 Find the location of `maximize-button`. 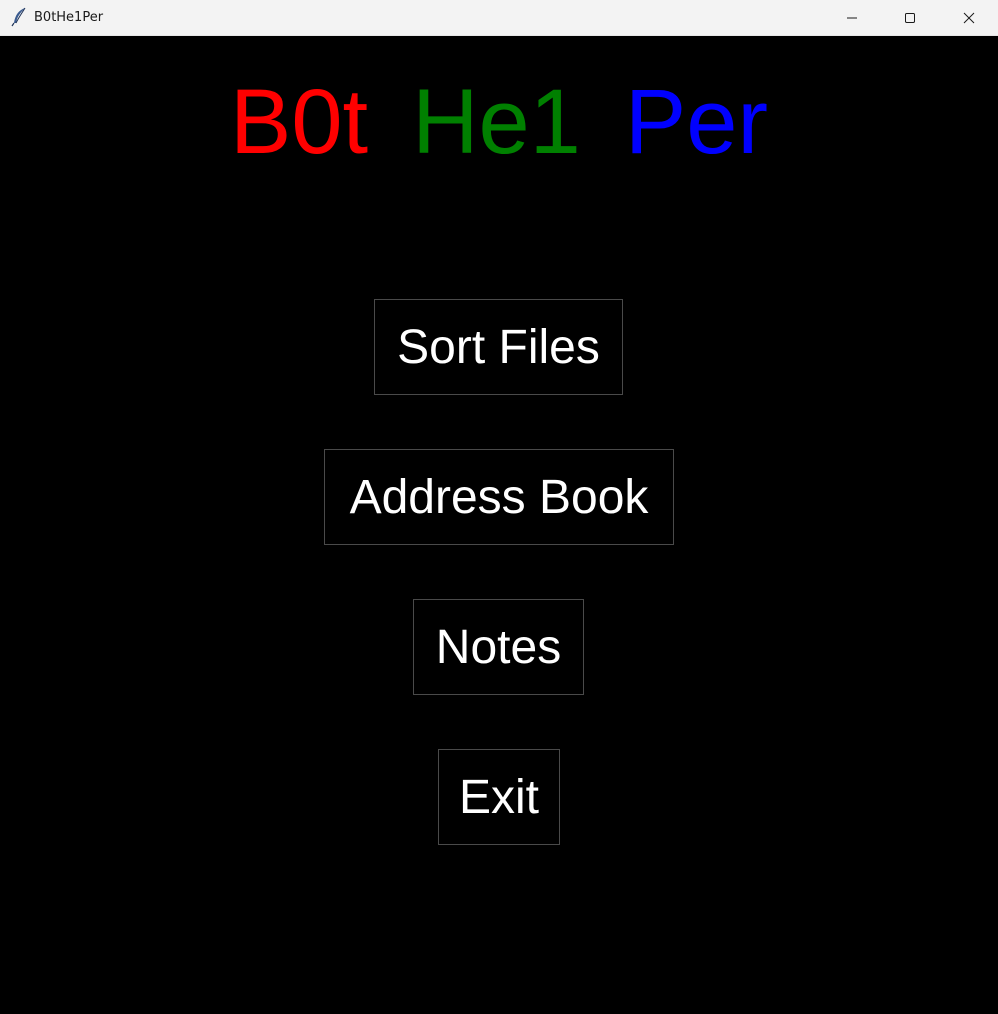

maximize-button is located at coordinates (910, 17).